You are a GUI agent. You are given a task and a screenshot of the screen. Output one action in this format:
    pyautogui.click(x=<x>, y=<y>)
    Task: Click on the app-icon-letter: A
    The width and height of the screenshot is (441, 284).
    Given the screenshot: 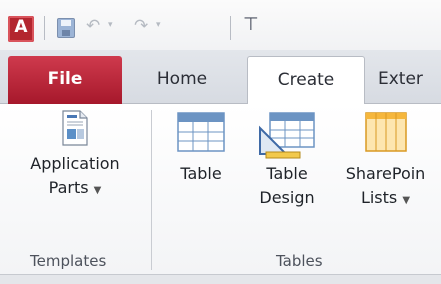 What is the action you would take?
    pyautogui.click(x=21, y=27)
    